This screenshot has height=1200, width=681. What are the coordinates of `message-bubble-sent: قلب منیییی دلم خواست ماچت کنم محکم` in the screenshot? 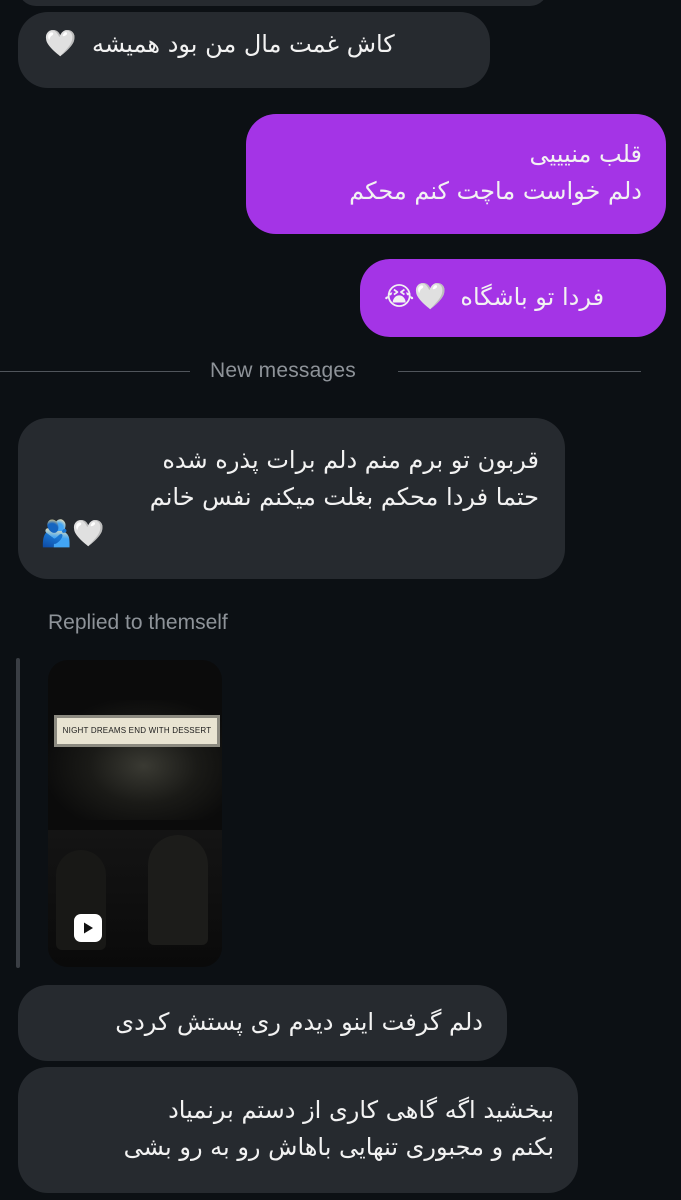 It's located at (456, 174).